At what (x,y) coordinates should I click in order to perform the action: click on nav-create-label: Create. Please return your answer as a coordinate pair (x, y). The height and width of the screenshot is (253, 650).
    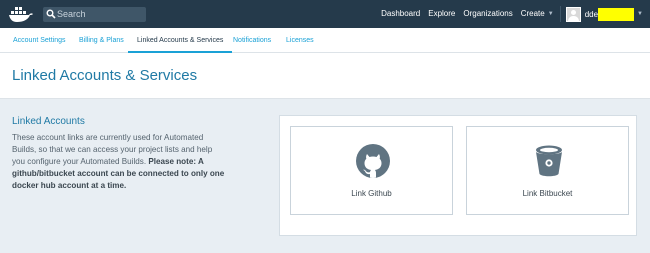
    Looking at the image, I should click on (532, 13).